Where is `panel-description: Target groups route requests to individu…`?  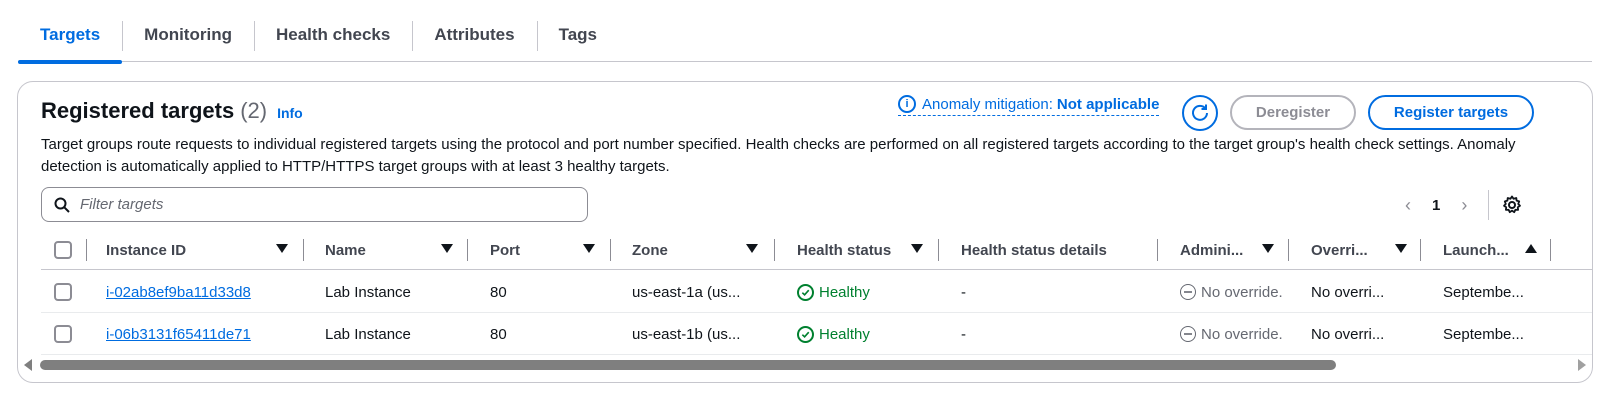 panel-description: Target groups route requests to individu… is located at coordinates (778, 155).